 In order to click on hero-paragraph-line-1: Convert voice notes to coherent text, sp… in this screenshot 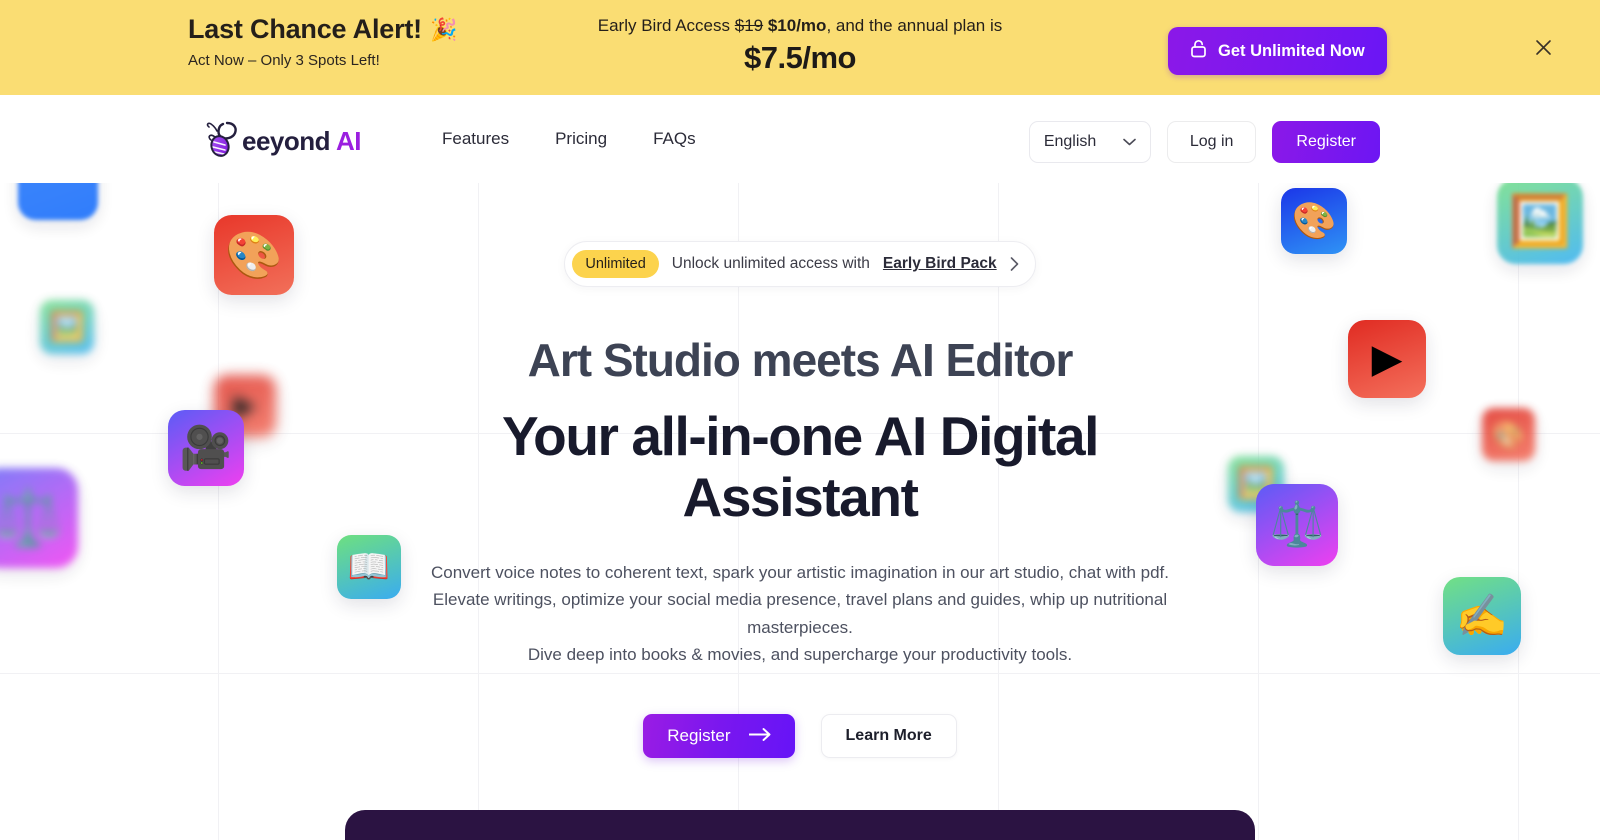, I will do `click(800, 572)`.